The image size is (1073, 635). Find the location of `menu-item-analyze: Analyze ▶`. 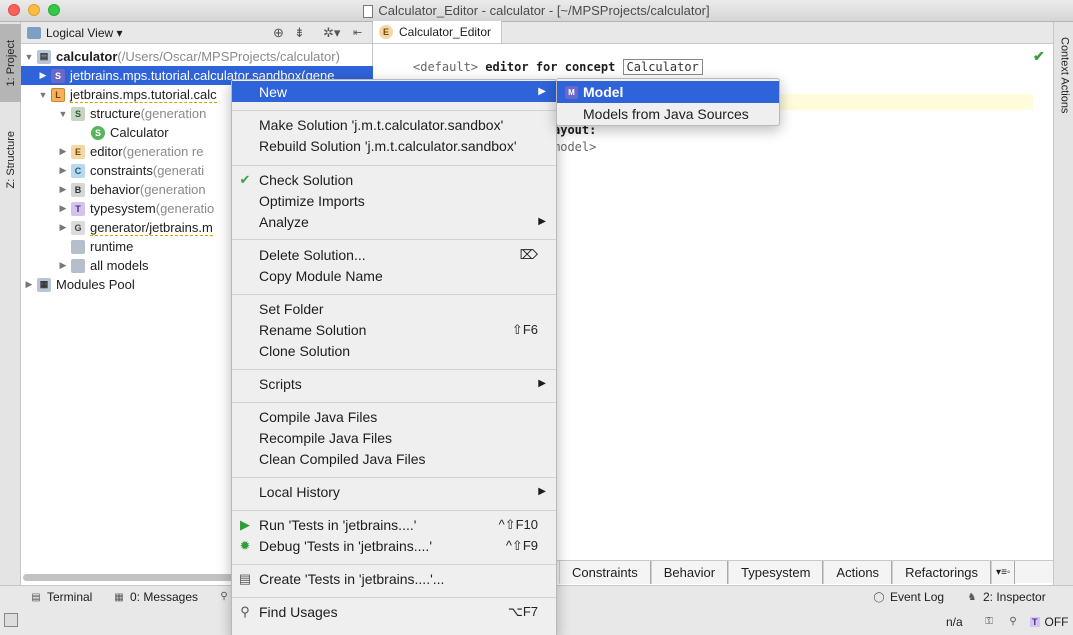

menu-item-analyze: Analyze ▶ is located at coordinates (394, 221).